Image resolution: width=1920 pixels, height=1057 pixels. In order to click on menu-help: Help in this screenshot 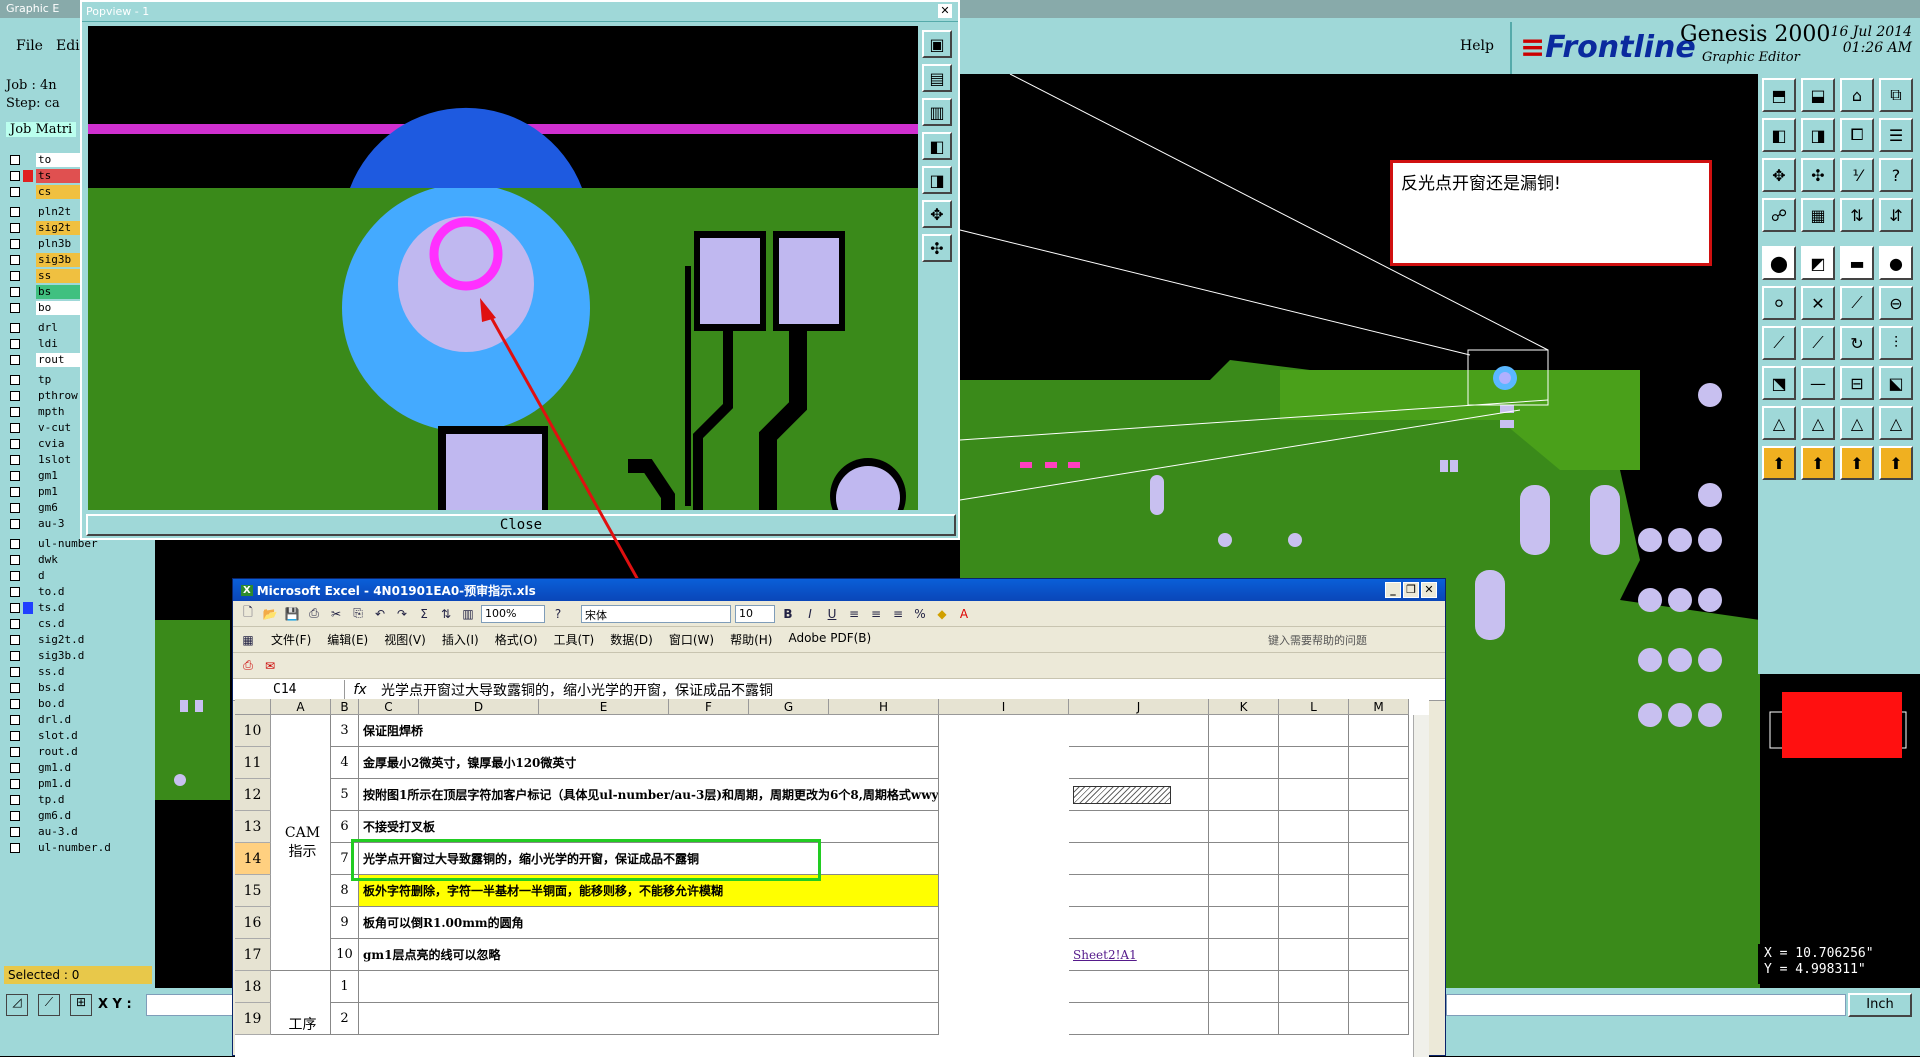, I will do `click(1477, 46)`.